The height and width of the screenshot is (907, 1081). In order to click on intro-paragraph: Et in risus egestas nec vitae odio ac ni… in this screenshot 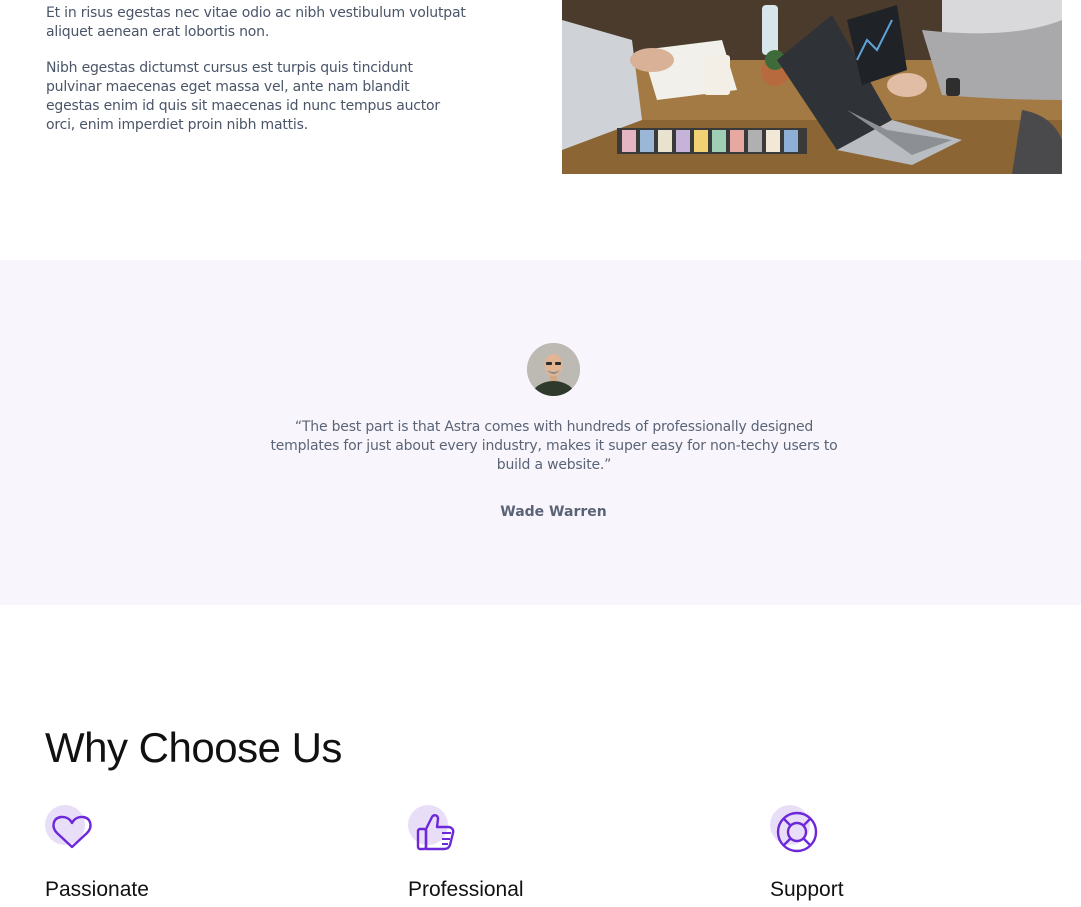, I will do `click(256, 22)`.